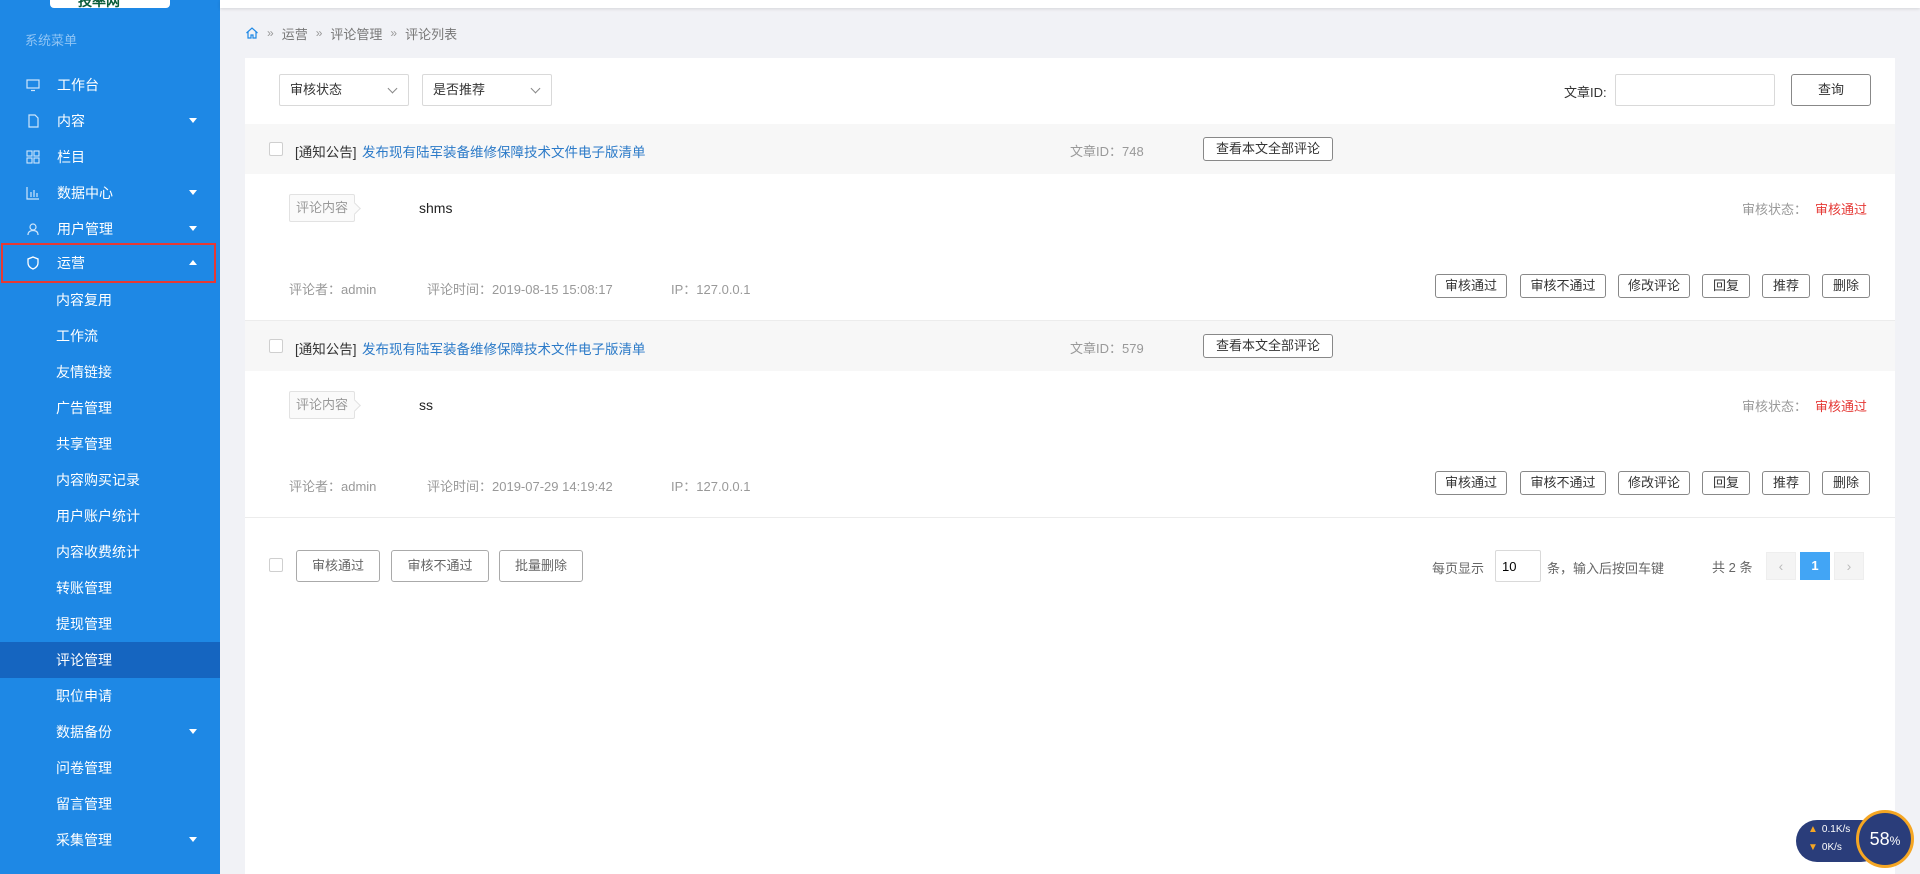  I want to click on per-page-suffix: 条，输入后按回车键, so click(1606, 568).